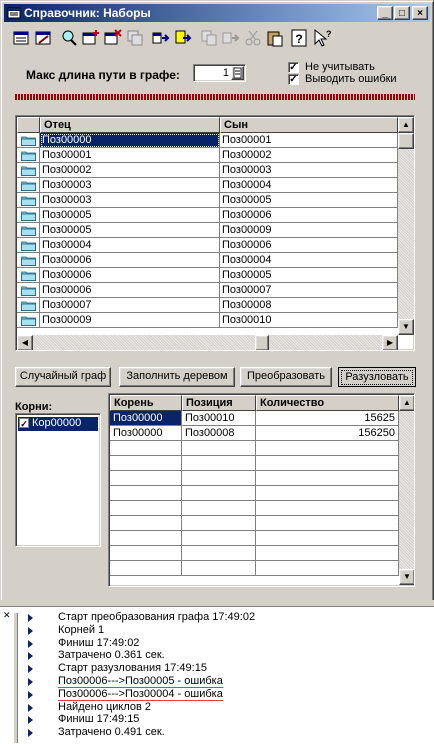  I want to click on scroll-up-button: ▲, so click(406, 125).